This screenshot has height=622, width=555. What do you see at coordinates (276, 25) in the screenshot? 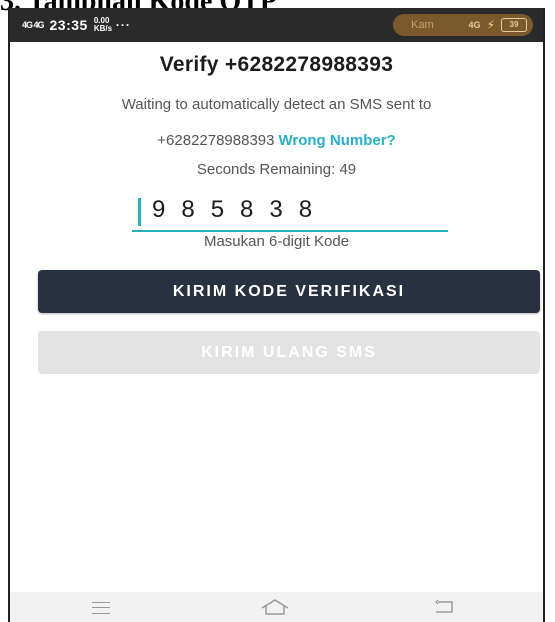
I see `status-bar: 4G 4G 23:35 0.00 KB/s ··· Kam 4G ⚡ 39` at bounding box center [276, 25].